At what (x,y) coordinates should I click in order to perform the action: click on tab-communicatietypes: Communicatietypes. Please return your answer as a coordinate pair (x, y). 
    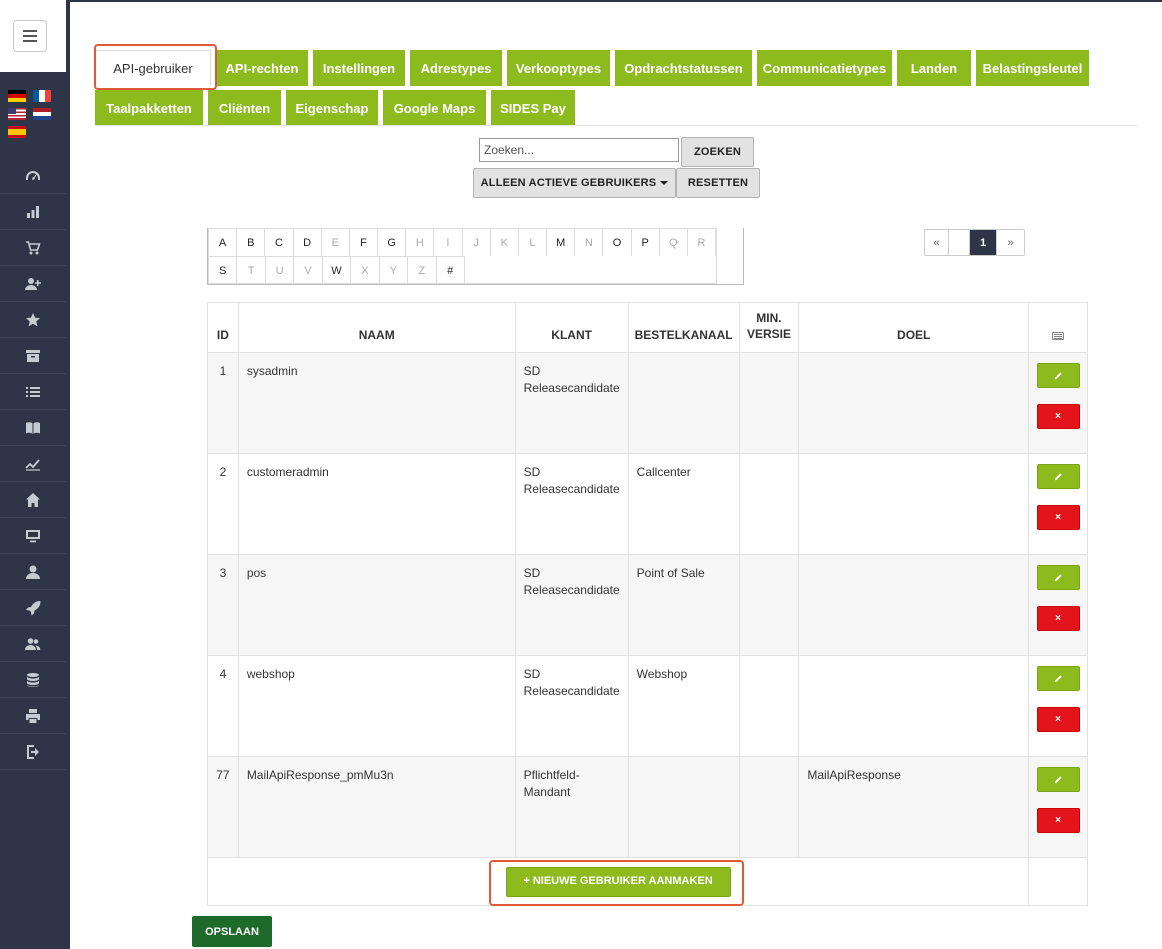
    Looking at the image, I should click on (824, 68).